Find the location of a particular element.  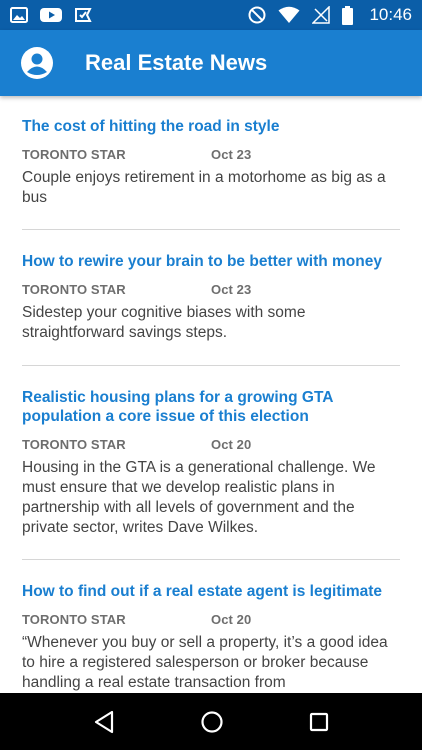

back-icon is located at coordinates (104, 722).